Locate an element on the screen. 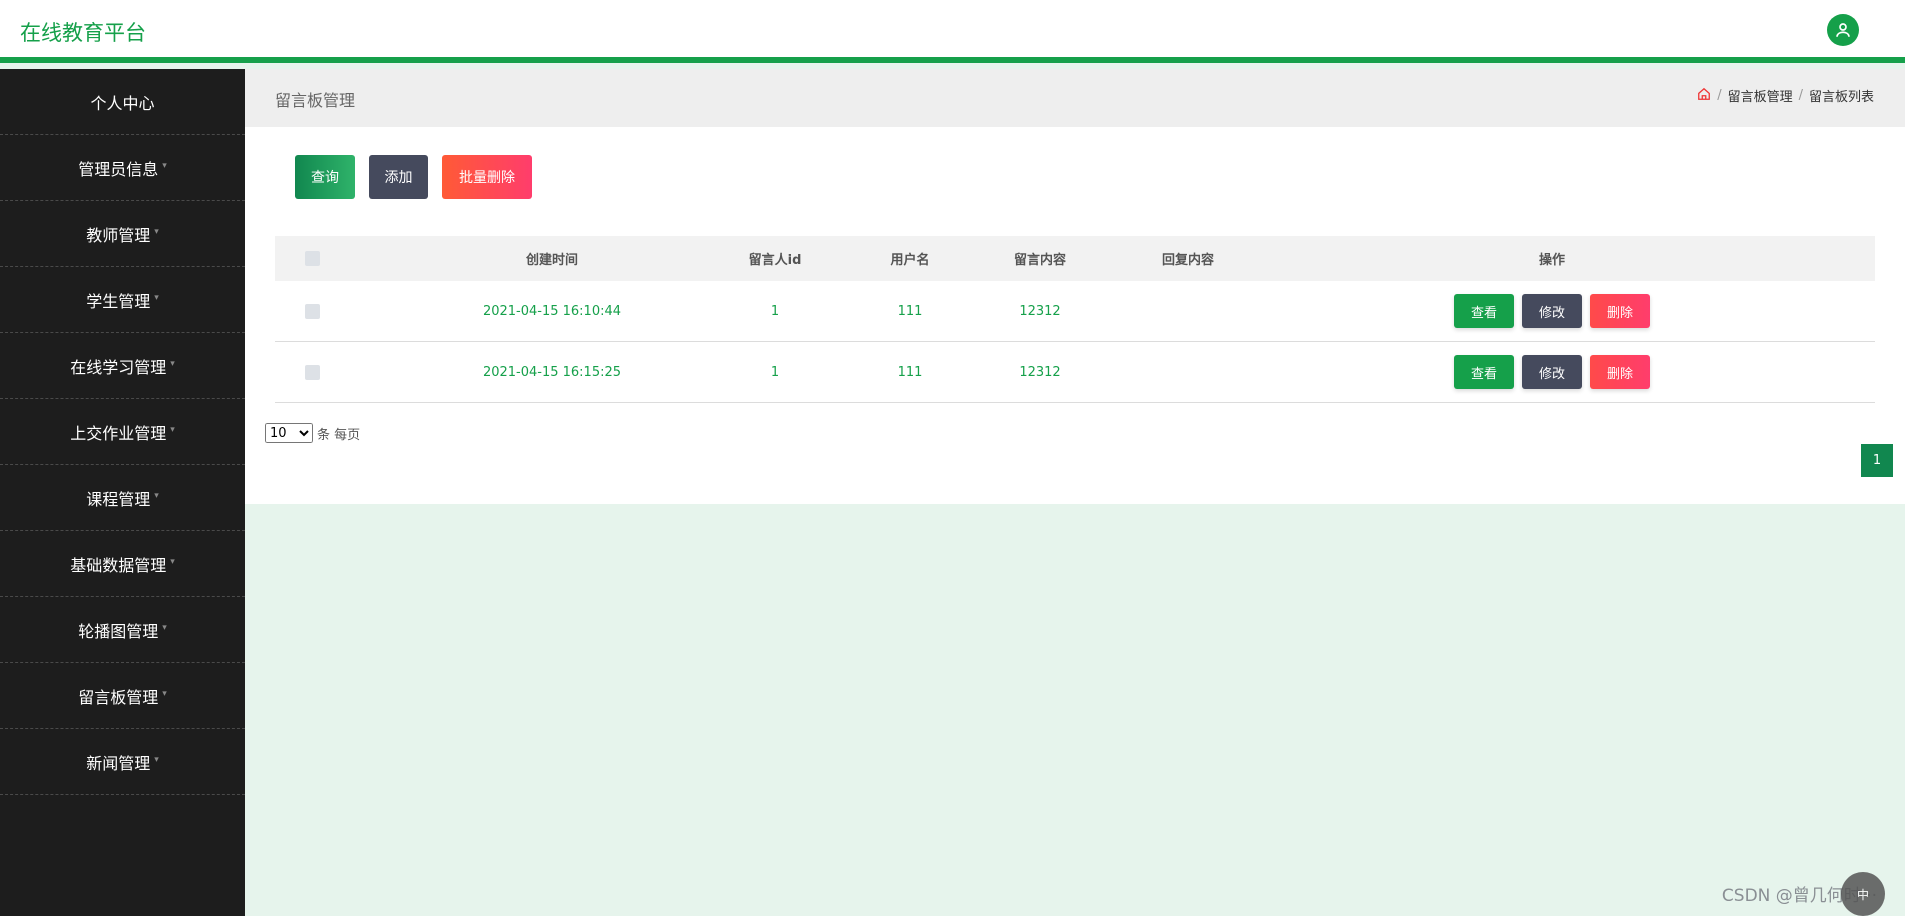 The image size is (1905, 916). page-button-1: 1 is located at coordinates (1877, 460).